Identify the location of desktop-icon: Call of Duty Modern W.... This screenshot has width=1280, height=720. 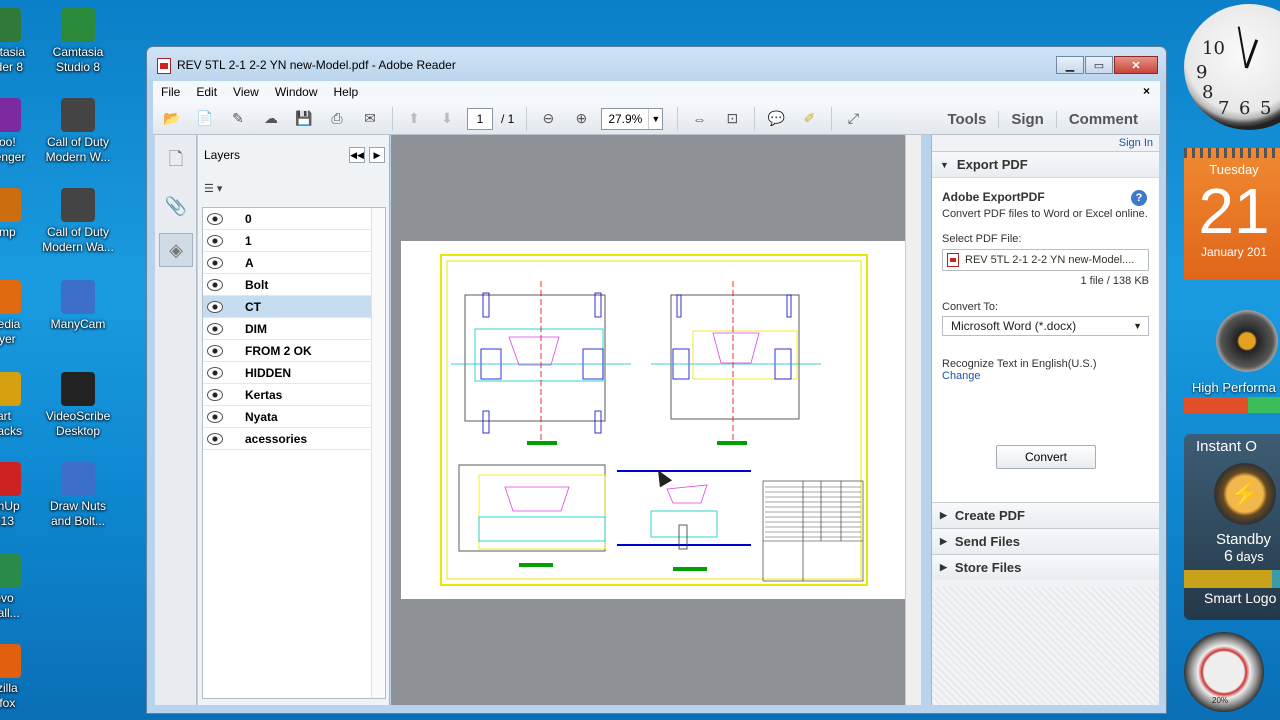
(78, 131).